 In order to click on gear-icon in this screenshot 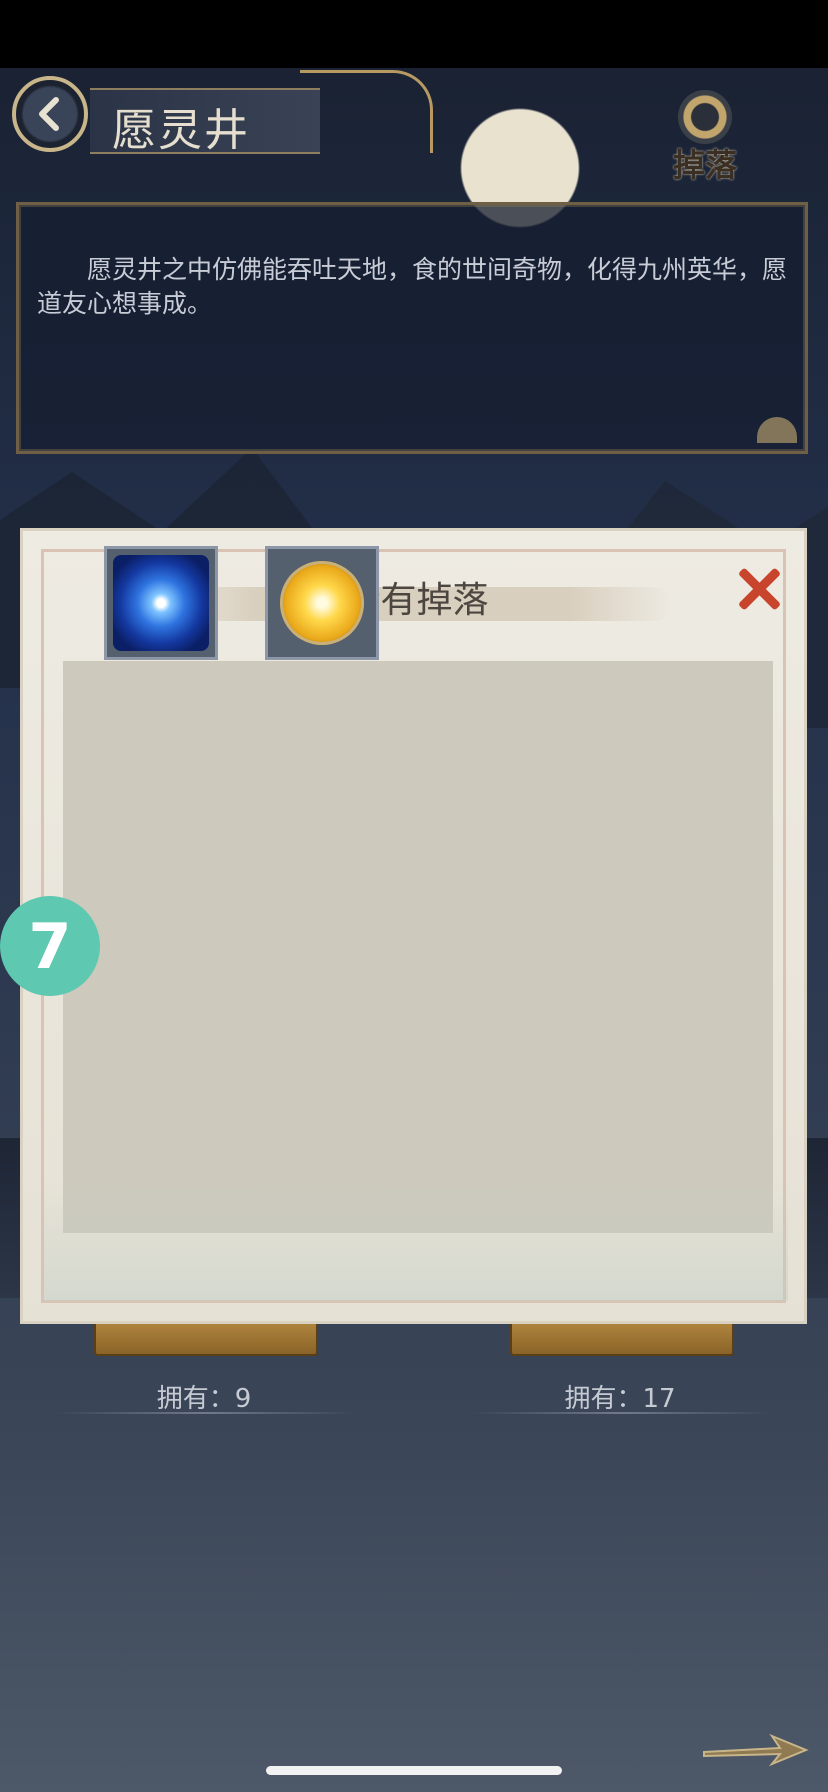, I will do `click(705, 117)`.